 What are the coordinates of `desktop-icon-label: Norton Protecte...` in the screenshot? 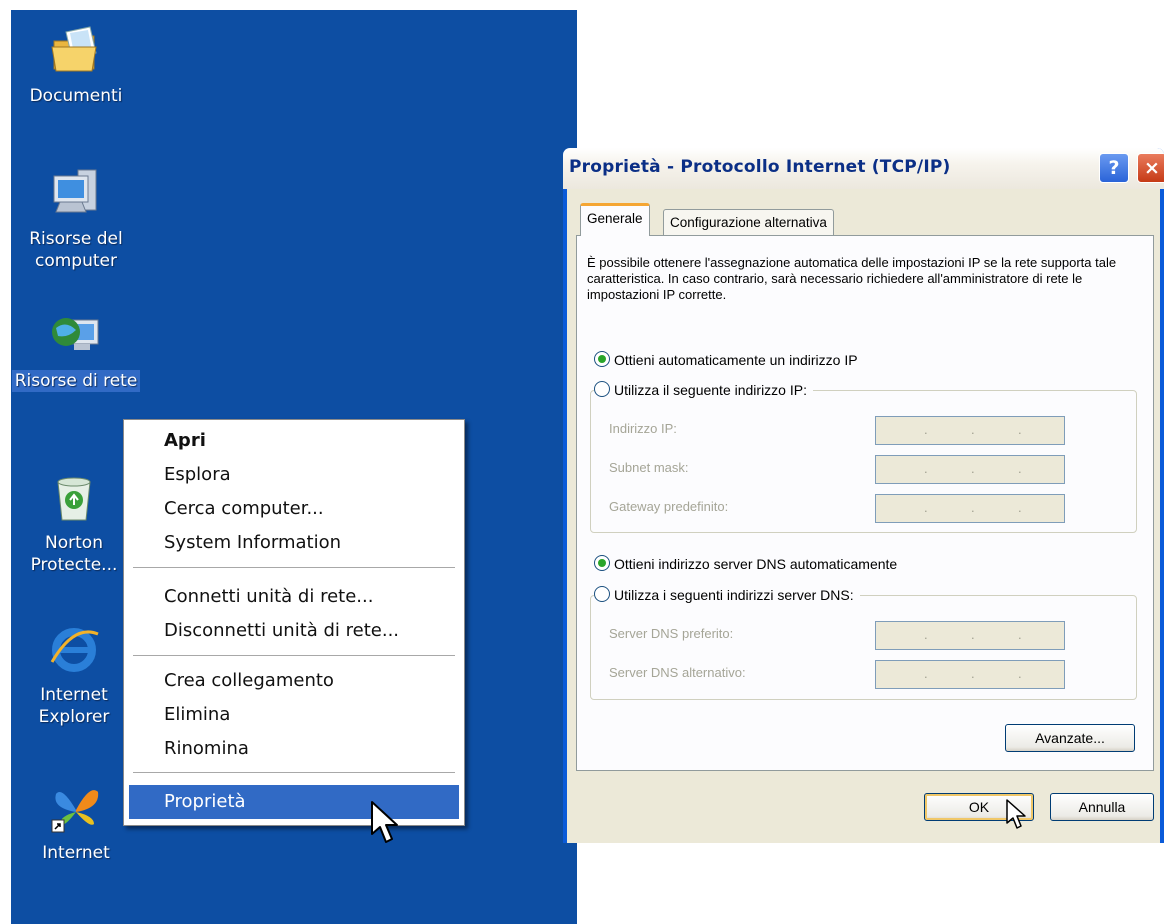 It's located at (74, 554).